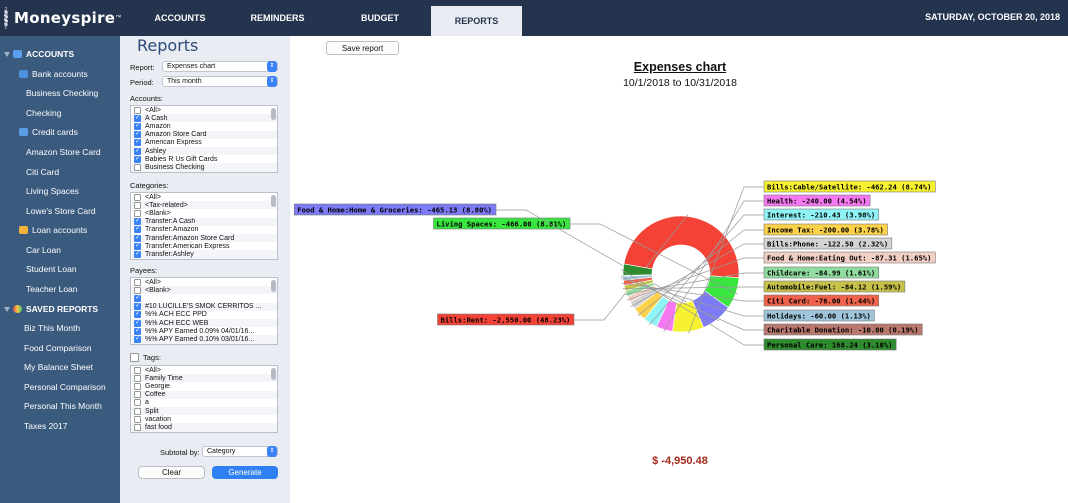 The image size is (1068, 503). I want to click on tab-reports: REPORTS, so click(476, 21).